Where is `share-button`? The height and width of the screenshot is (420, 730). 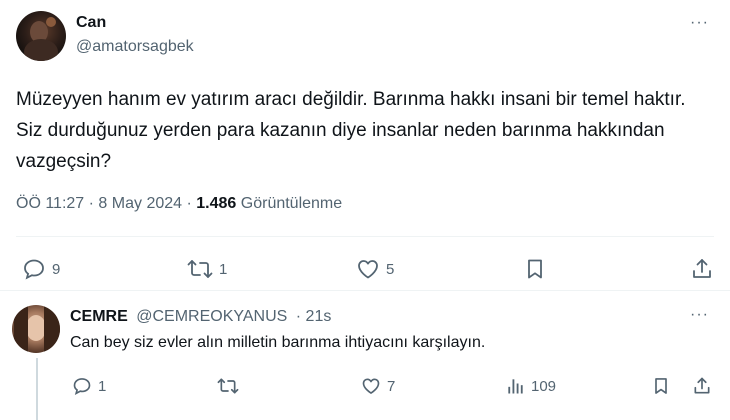 share-button is located at coordinates (702, 269).